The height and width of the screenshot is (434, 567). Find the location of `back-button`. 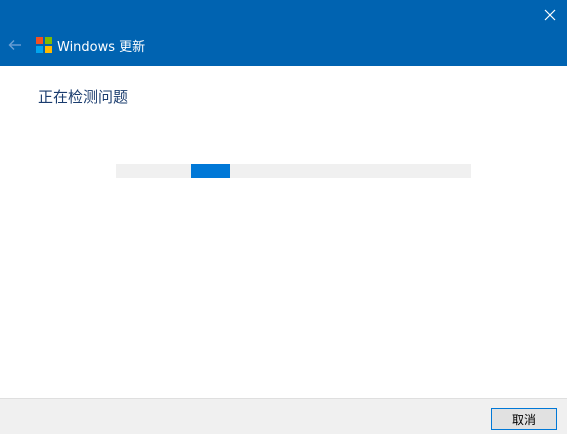

back-button is located at coordinates (15, 45).